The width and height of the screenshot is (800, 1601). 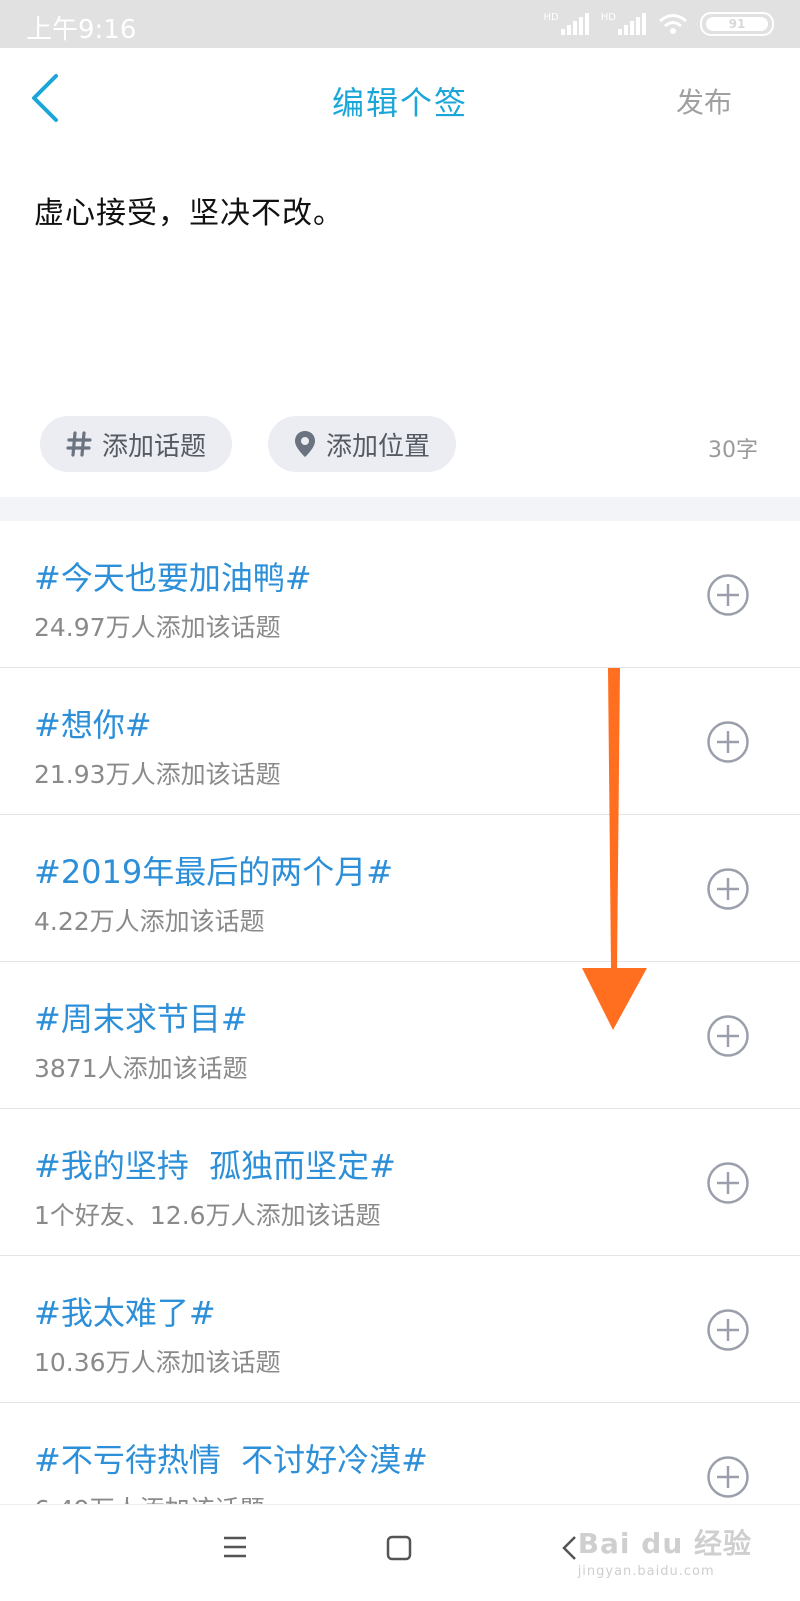 What do you see at coordinates (81, 30) in the screenshot?
I see `status-time: 上午9:16` at bounding box center [81, 30].